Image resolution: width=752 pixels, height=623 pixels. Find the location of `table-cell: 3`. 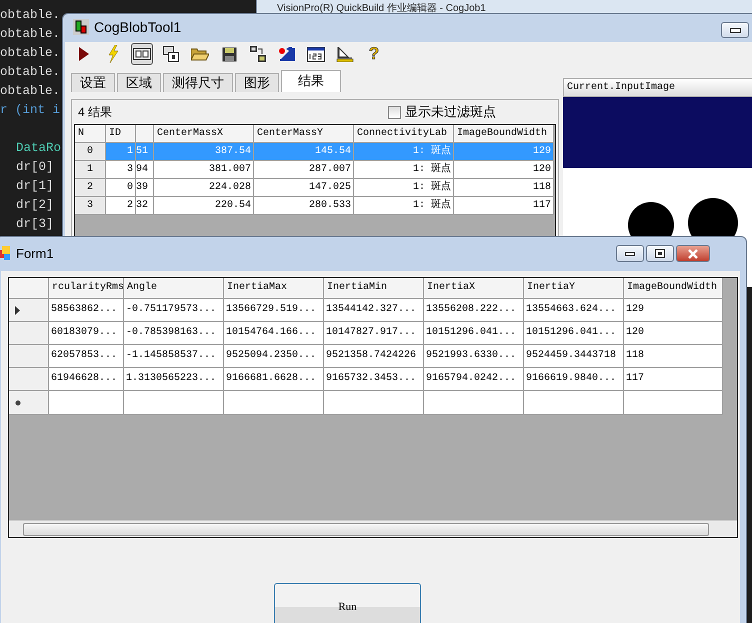

table-cell: 3 is located at coordinates (121, 170).